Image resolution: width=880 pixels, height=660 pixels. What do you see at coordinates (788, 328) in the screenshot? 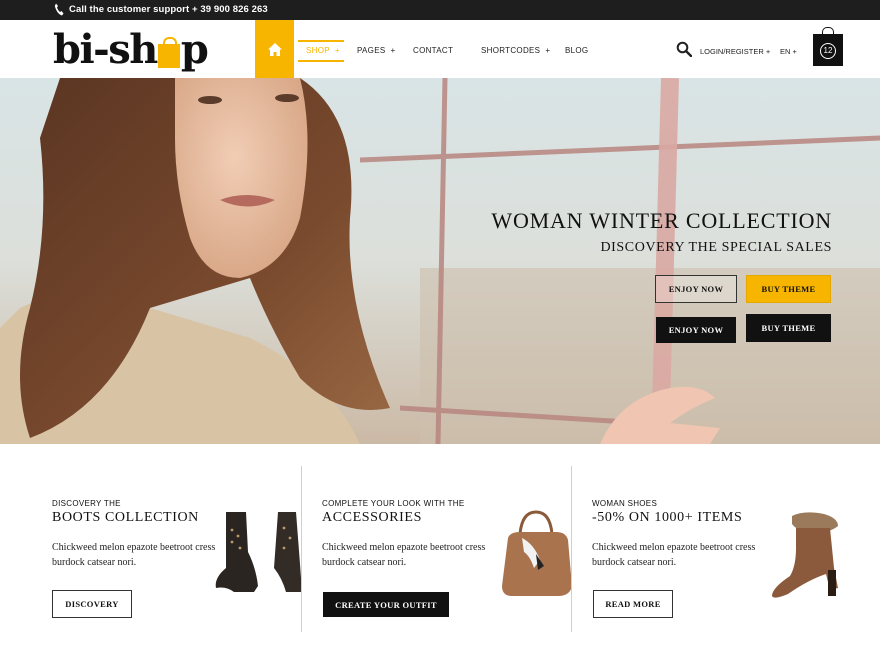
I see `buy-theme-black-button: BUY THEME` at bounding box center [788, 328].